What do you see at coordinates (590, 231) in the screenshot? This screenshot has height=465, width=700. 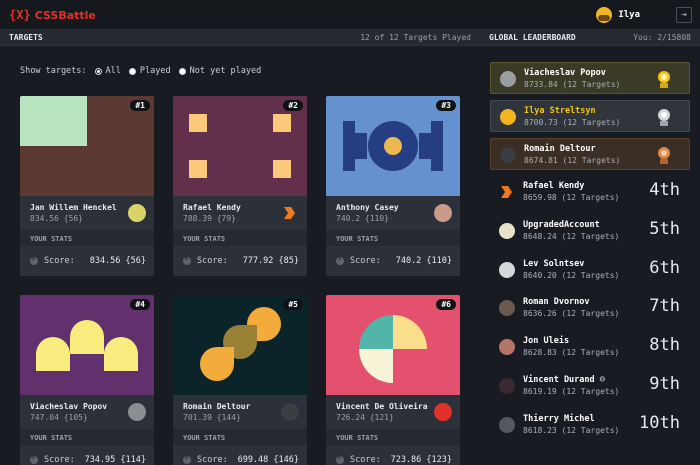 I see `leaderboard-row-5: UpgradedAccount 8648.24 (12 Targets) 5th` at bounding box center [590, 231].